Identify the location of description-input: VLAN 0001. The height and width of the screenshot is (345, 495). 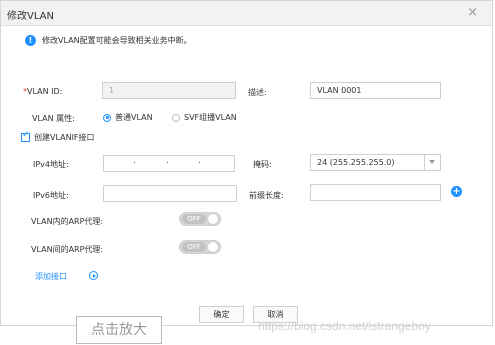
(375, 90).